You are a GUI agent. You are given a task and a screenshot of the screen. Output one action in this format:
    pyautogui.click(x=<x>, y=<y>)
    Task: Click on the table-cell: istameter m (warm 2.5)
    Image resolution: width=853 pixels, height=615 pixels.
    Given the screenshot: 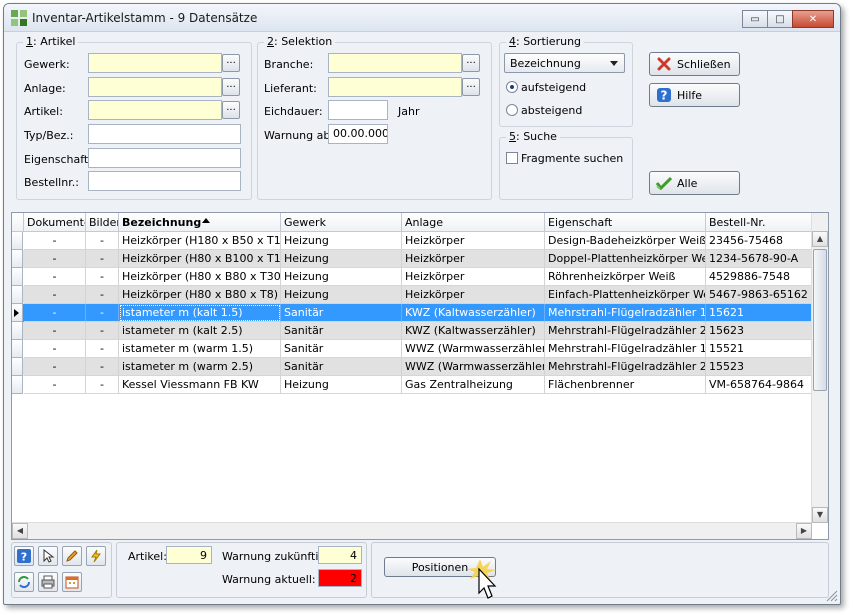 What is the action you would take?
    pyautogui.click(x=200, y=367)
    